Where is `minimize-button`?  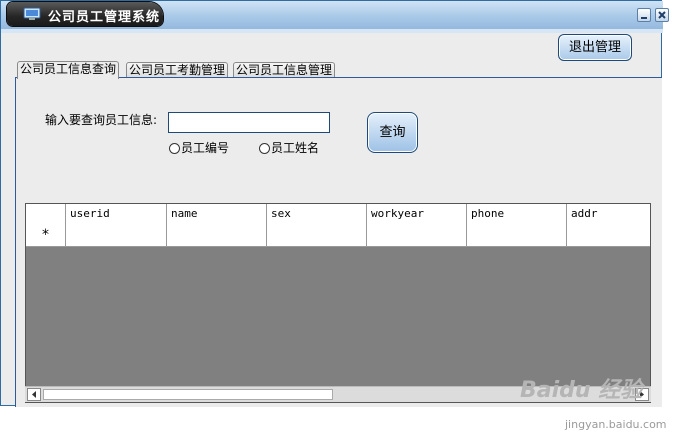 minimize-button is located at coordinates (644, 15).